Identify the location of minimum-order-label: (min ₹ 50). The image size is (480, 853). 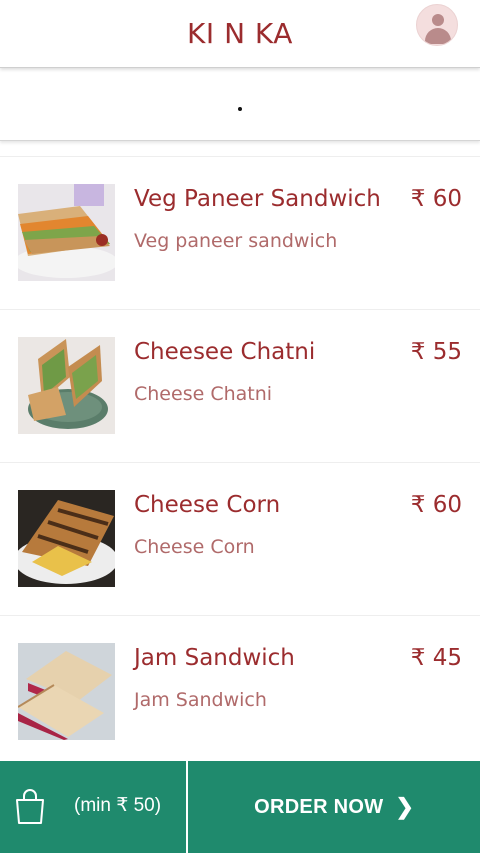
(118, 805).